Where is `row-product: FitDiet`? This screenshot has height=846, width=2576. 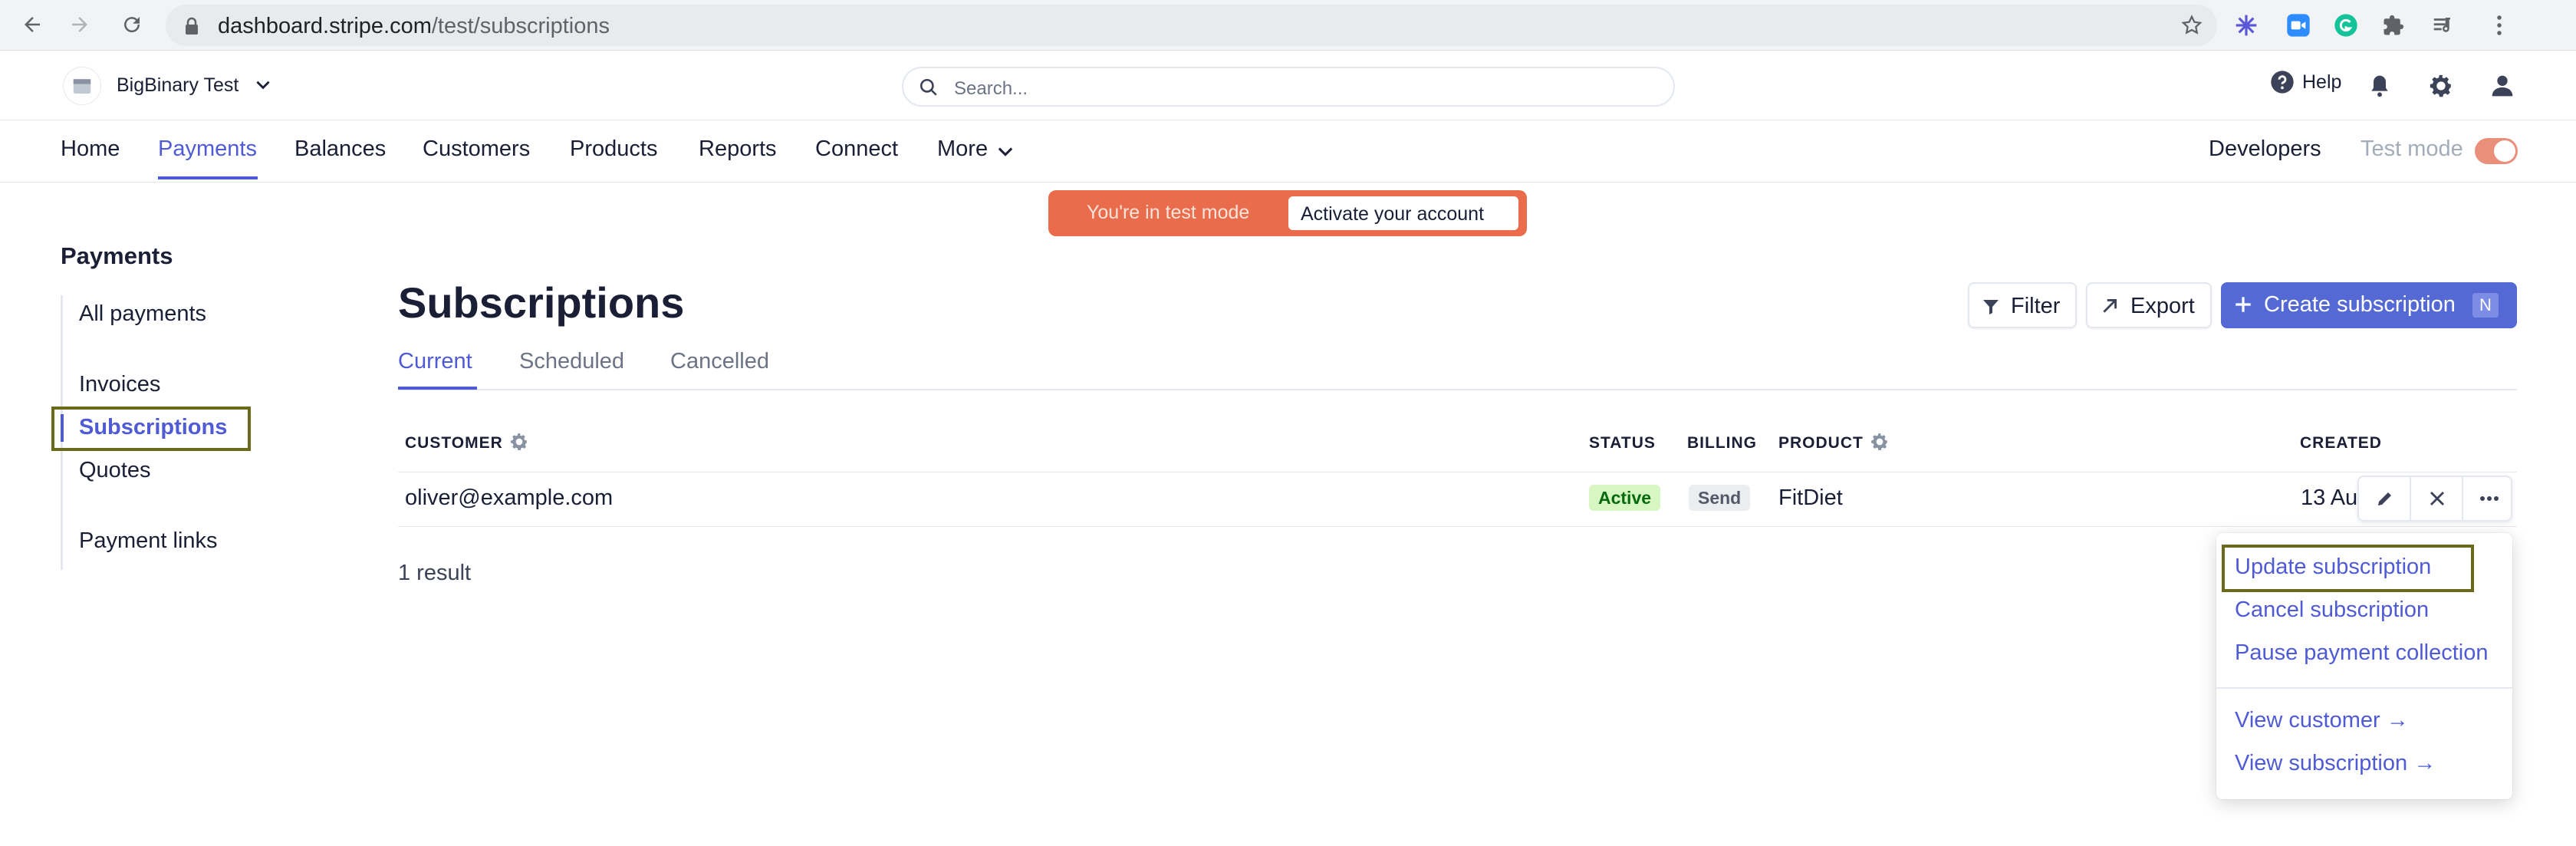
row-product: FitDiet is located at coordinates (1810, 498).